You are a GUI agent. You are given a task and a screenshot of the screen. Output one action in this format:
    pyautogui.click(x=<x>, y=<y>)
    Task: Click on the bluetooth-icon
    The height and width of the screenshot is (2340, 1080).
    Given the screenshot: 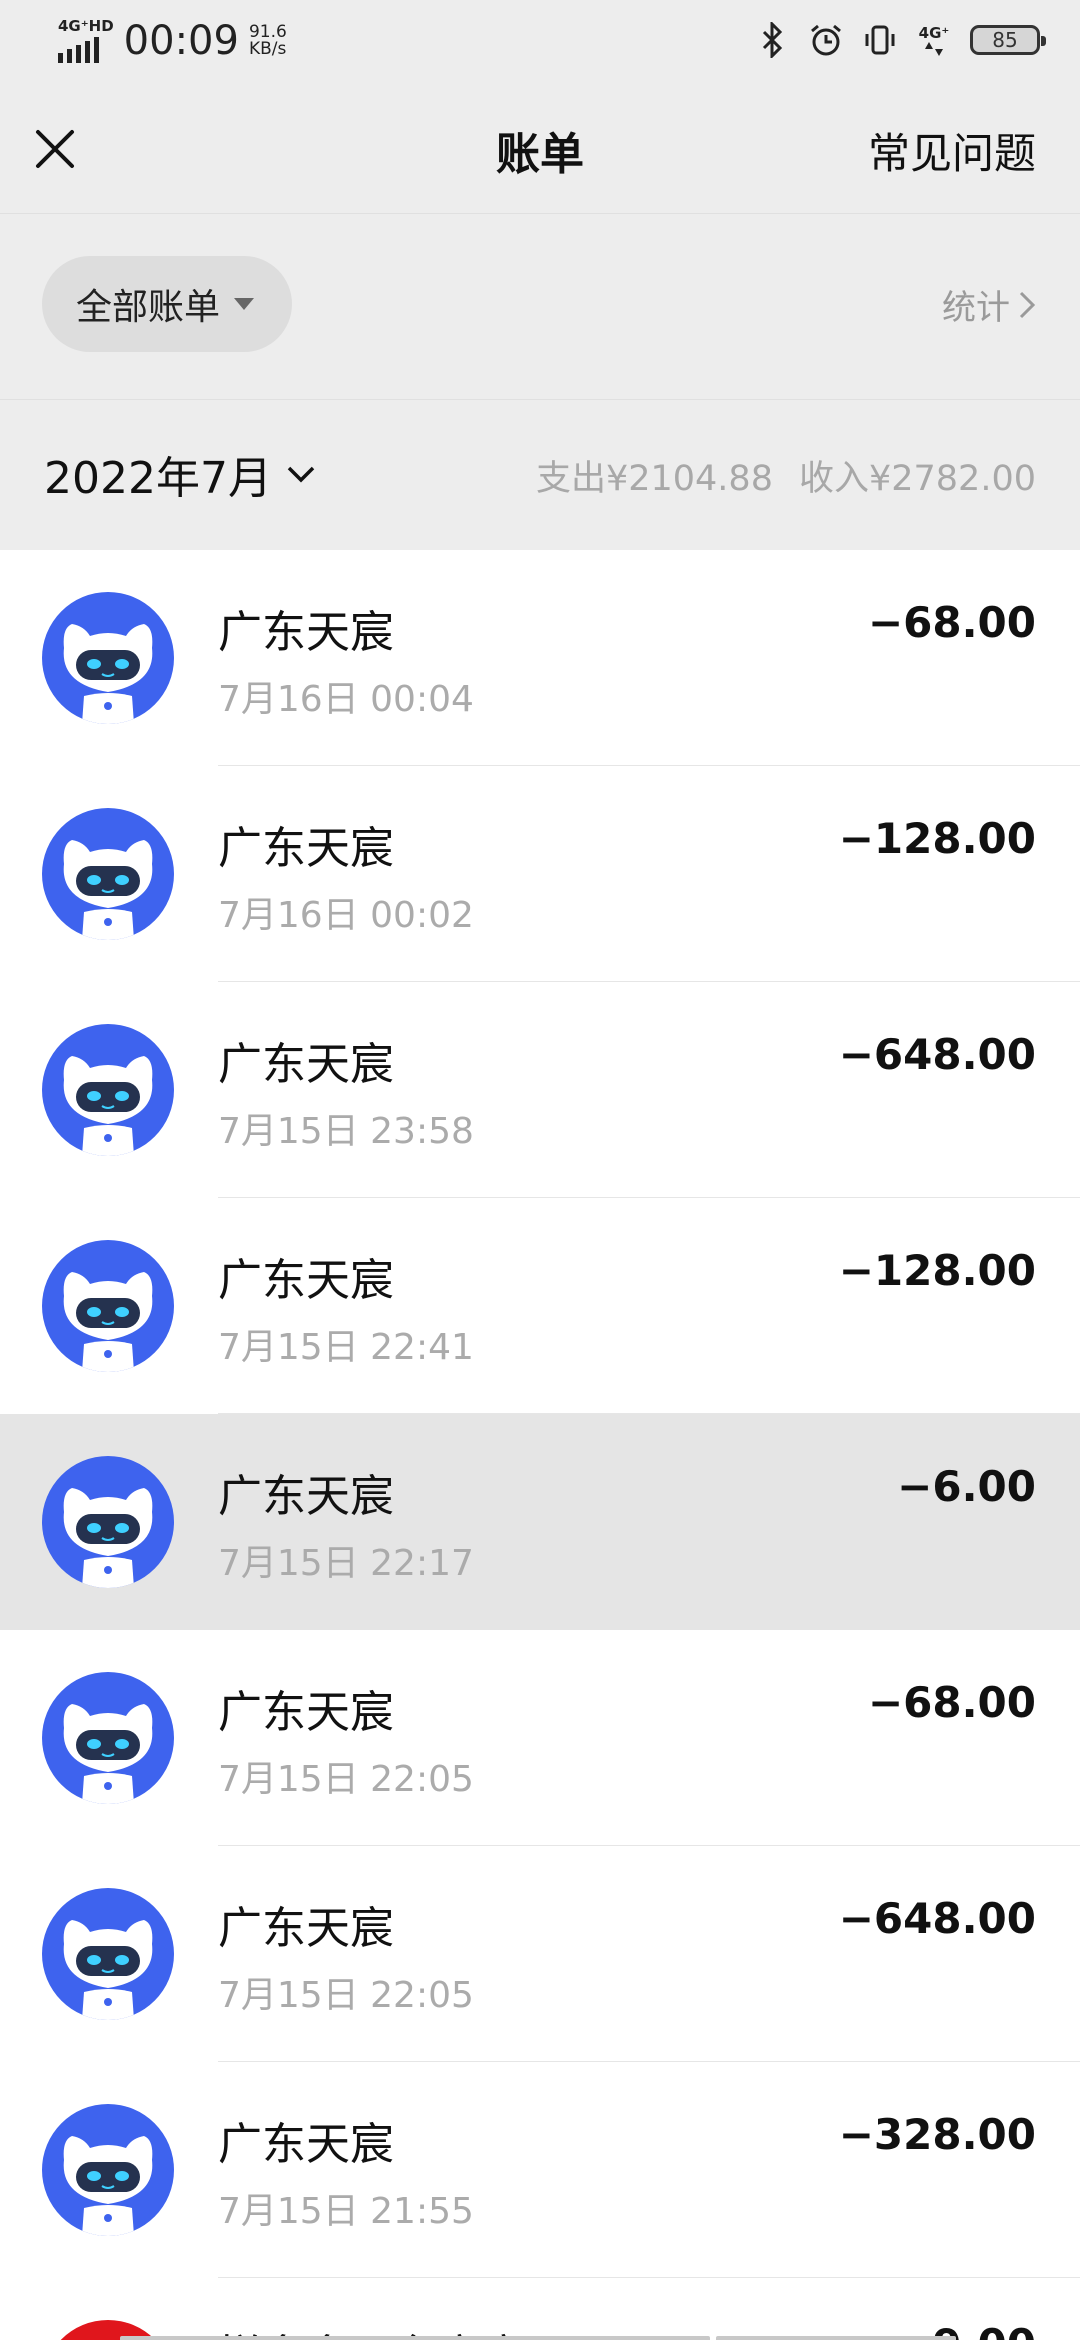 What is the action you would take?
    pyautogui.click(x=772, y=40)
    